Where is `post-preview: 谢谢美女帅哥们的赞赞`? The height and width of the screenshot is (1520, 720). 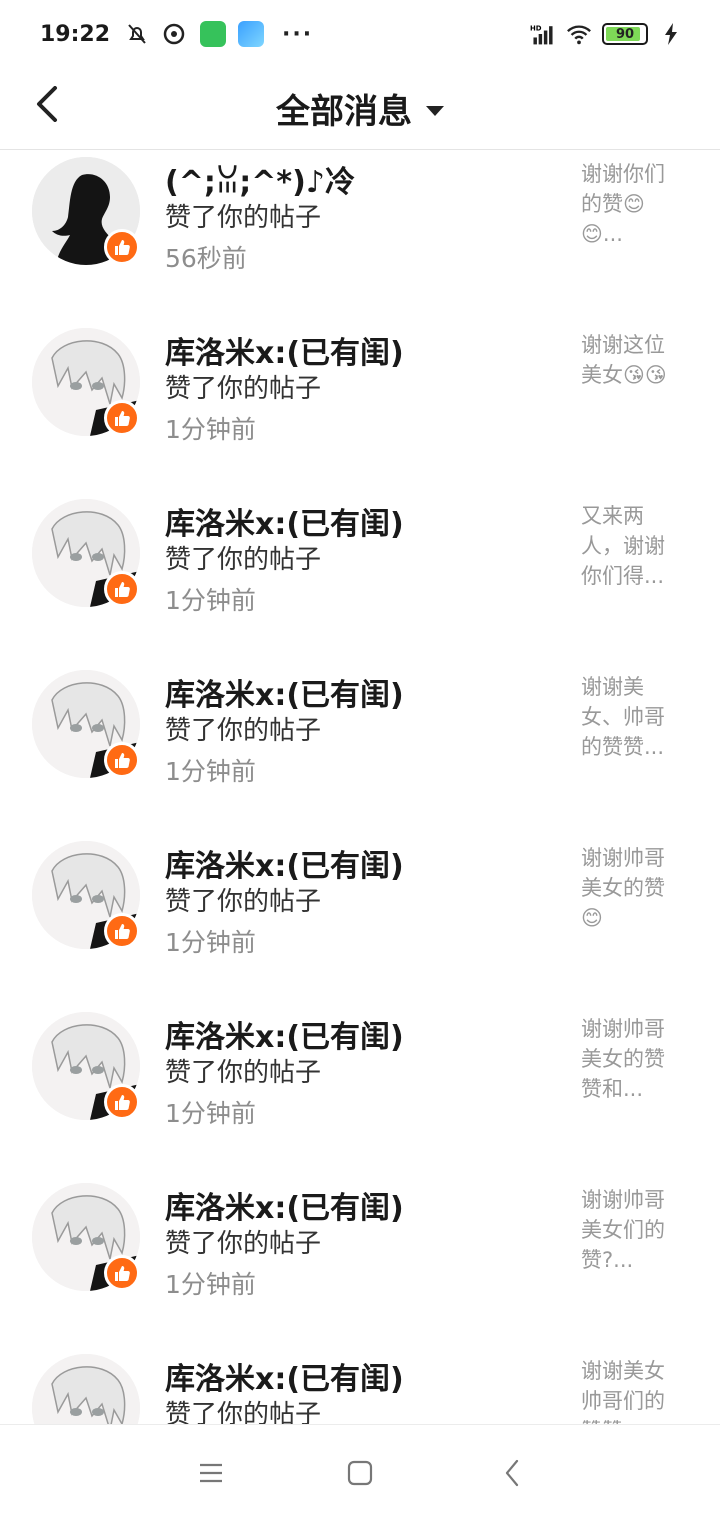 post-preview: 谢谢美女帅哥们的赞赞 is located at coordinates (631, 1390).